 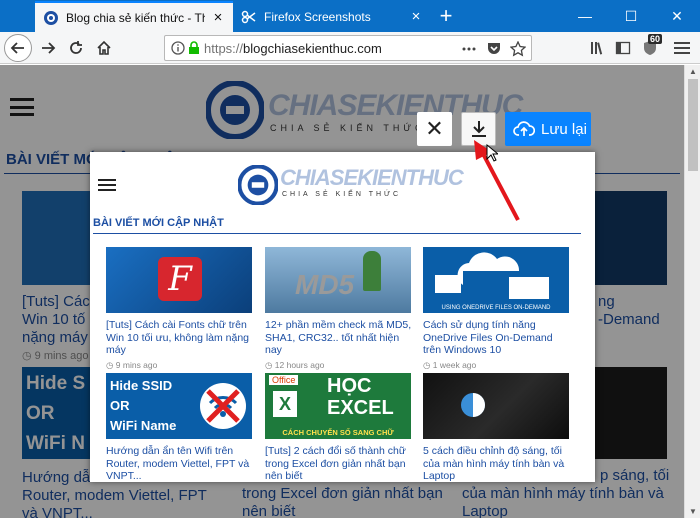 I want to click on cancel-screenshot-button: ✕, so click(x=434, y=129).